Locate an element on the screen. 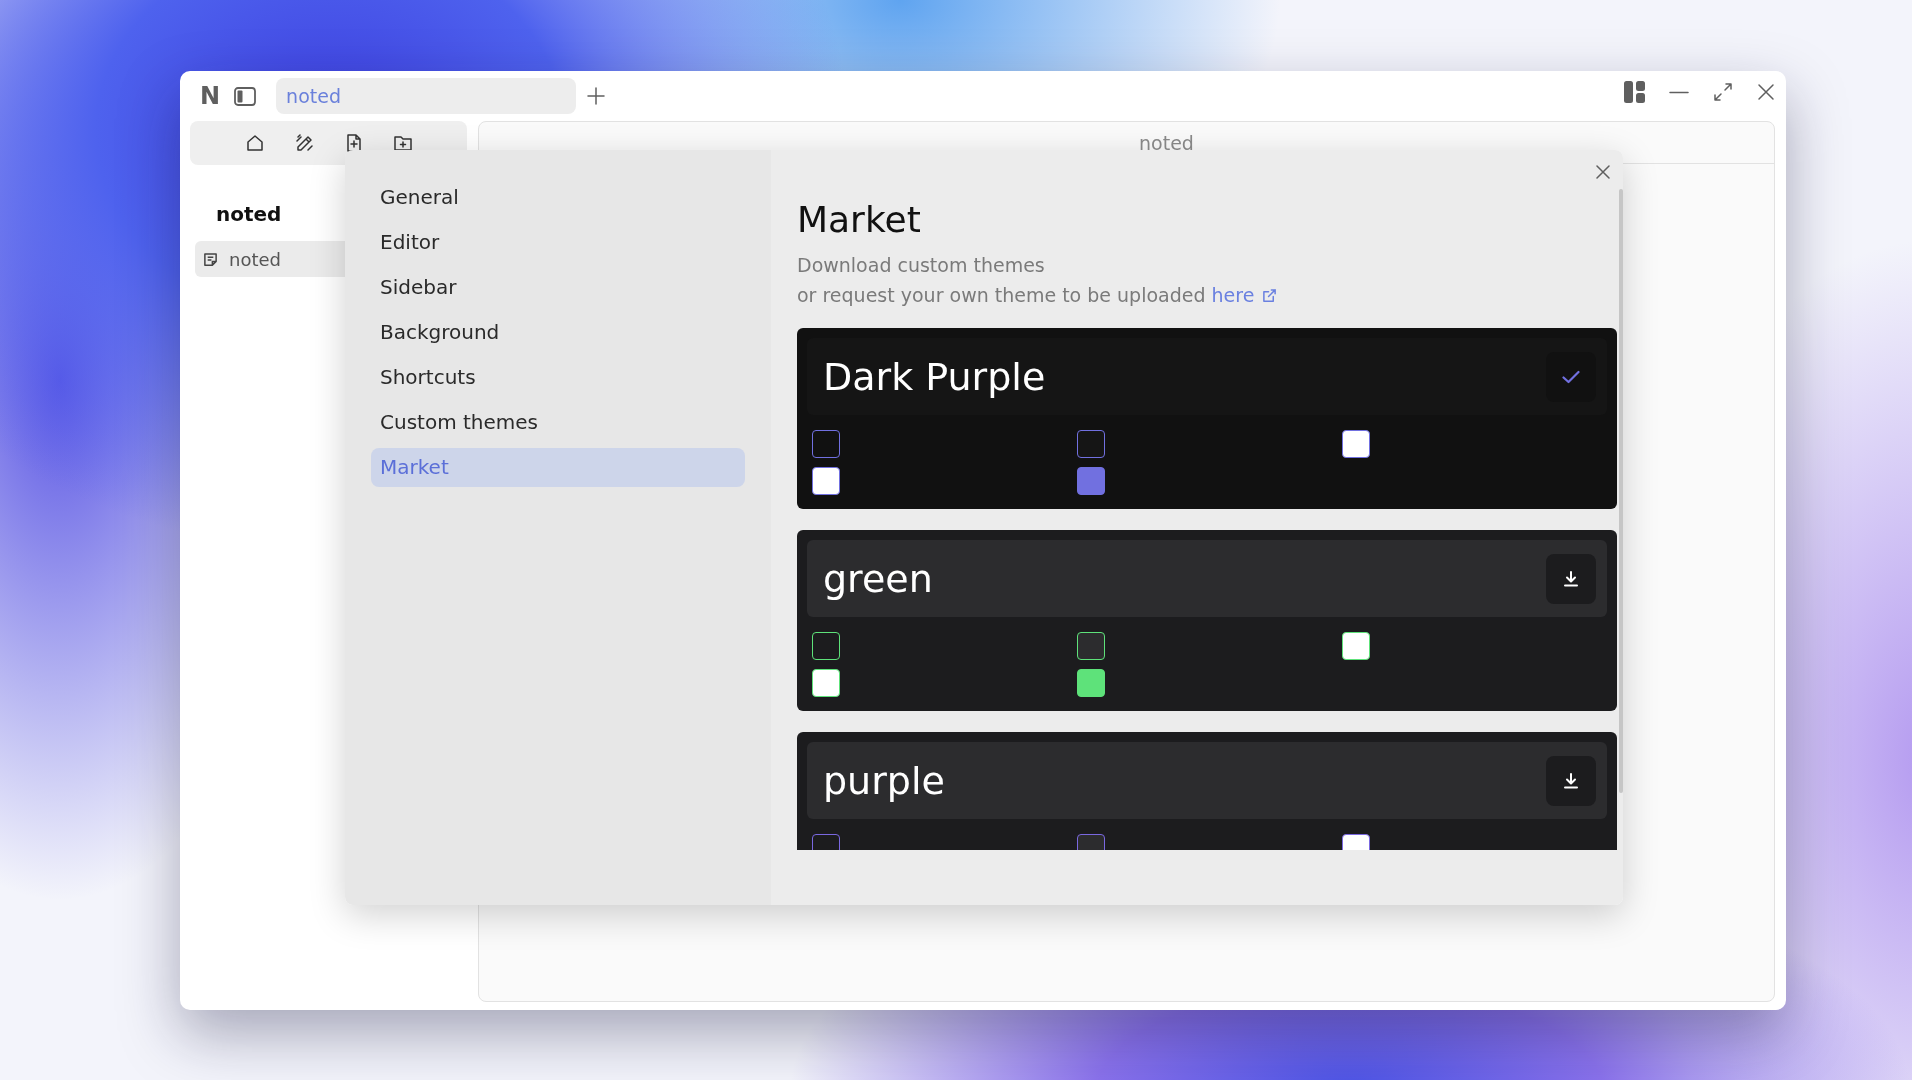 This screenshot has height=1080, width=1912. sidebar-title: noted is located at coordinates (249, 214).